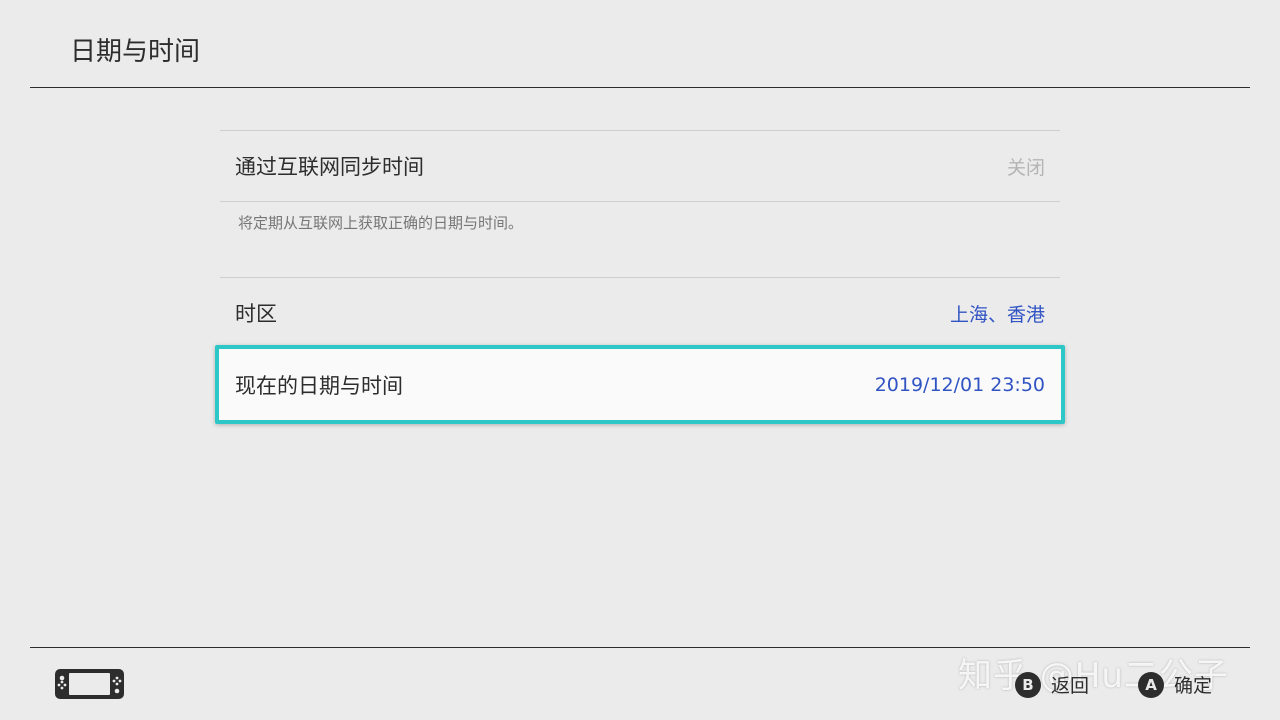 The height and width of the screenshot is (720, 1280). I want to click on header-divider, so click(640, 87).